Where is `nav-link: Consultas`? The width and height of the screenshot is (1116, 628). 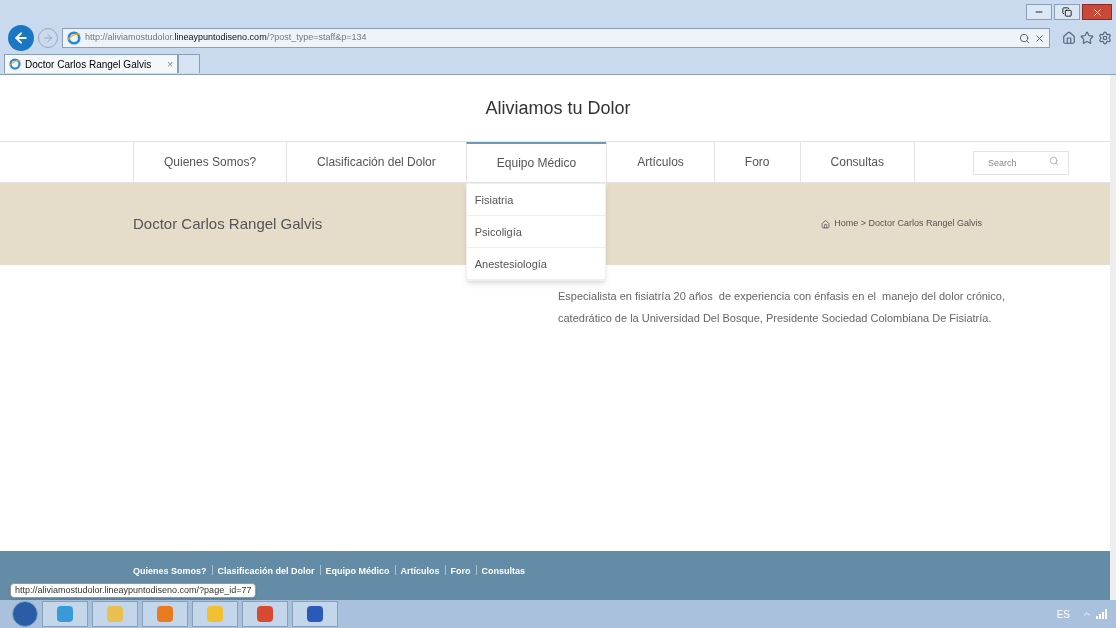
nav-link: Consultas is located at coordinates (857, 162).